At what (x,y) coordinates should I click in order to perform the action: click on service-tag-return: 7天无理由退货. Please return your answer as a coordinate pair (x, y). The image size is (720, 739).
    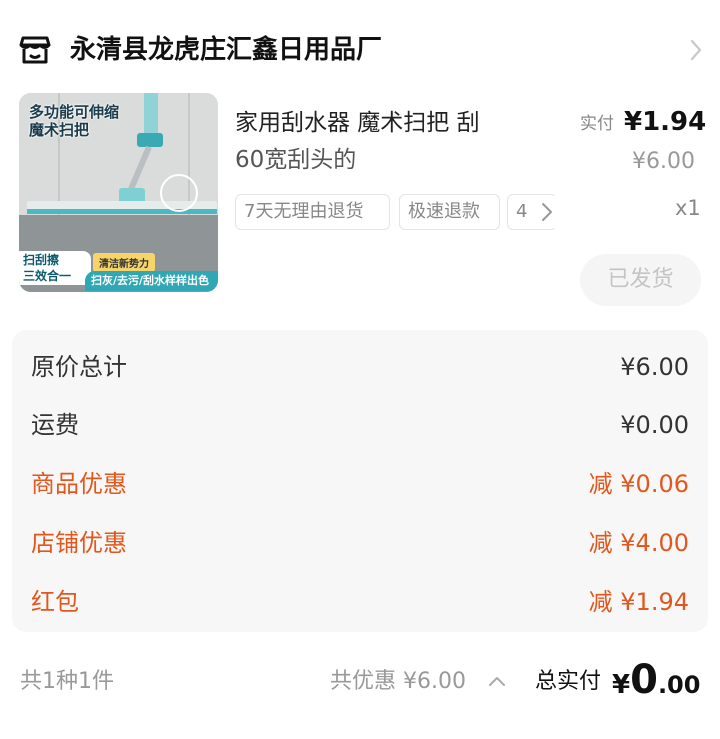
    Looking at the image, I should click on (312, 212).